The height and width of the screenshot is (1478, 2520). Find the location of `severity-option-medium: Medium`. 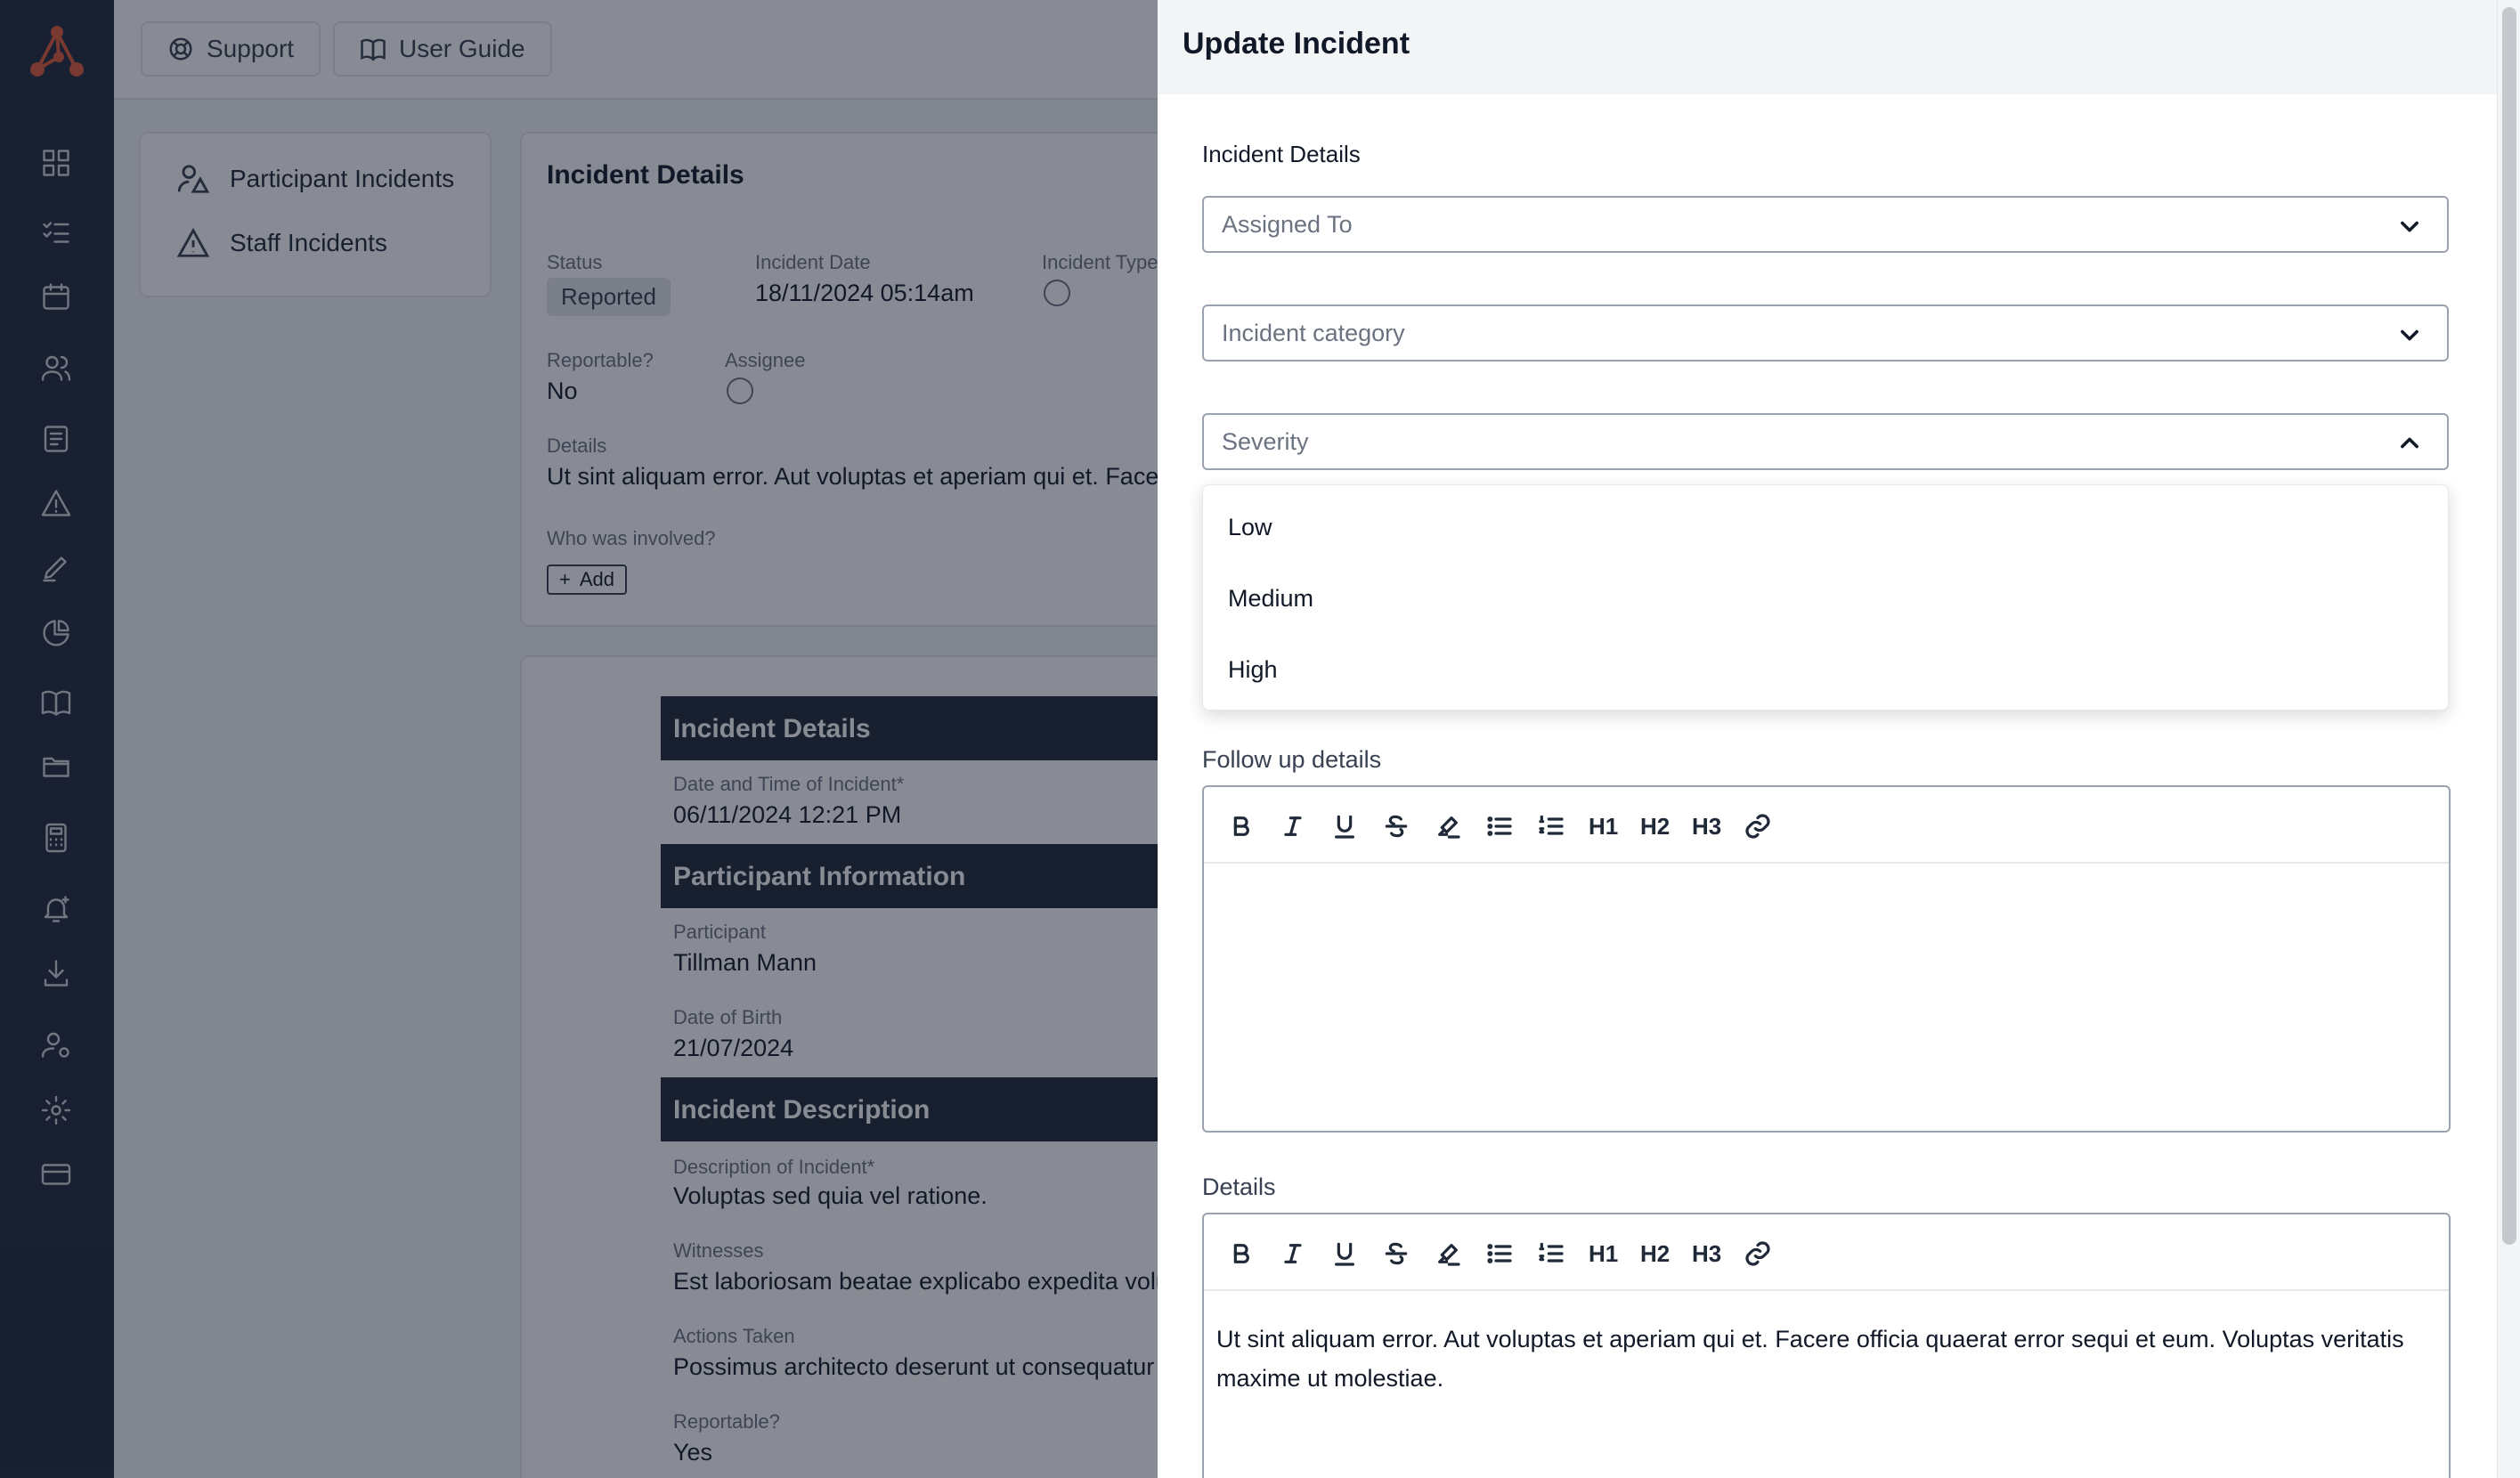

severity-option-medium: Medium is located at coordinates (1270, 599).